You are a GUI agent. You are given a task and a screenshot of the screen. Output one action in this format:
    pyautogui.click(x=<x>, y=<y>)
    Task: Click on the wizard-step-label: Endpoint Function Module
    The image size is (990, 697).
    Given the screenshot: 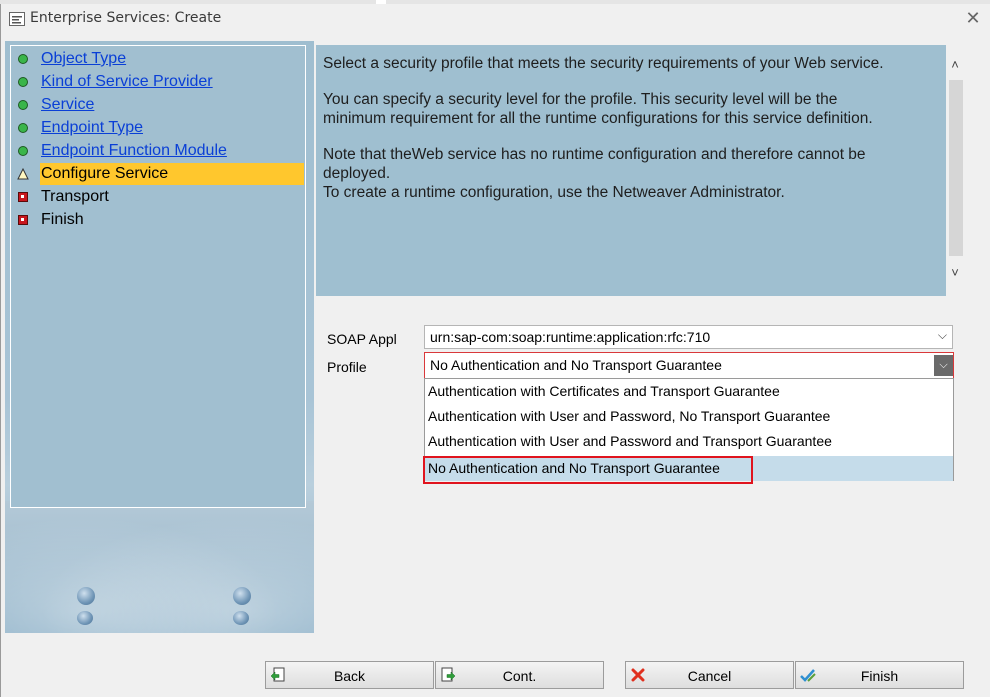 What is the action you would take?
    pyautogui.click(x=134, y=151)
    